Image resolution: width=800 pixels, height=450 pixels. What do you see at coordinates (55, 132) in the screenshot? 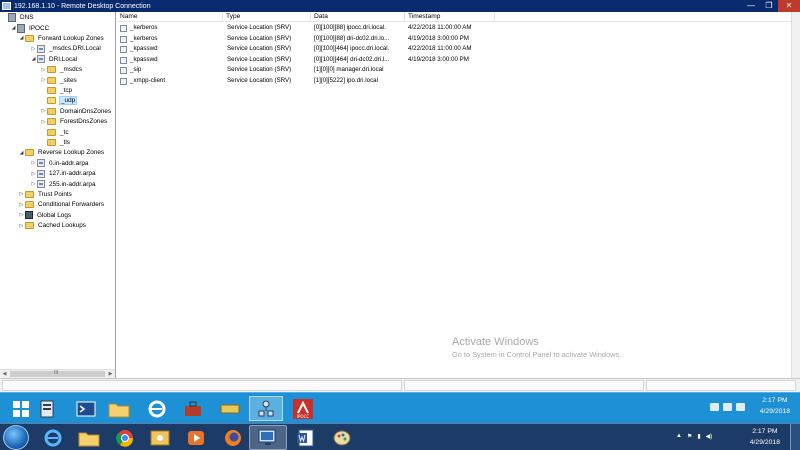
I see `tree-item: _tc` at bounding box center [55, 132].